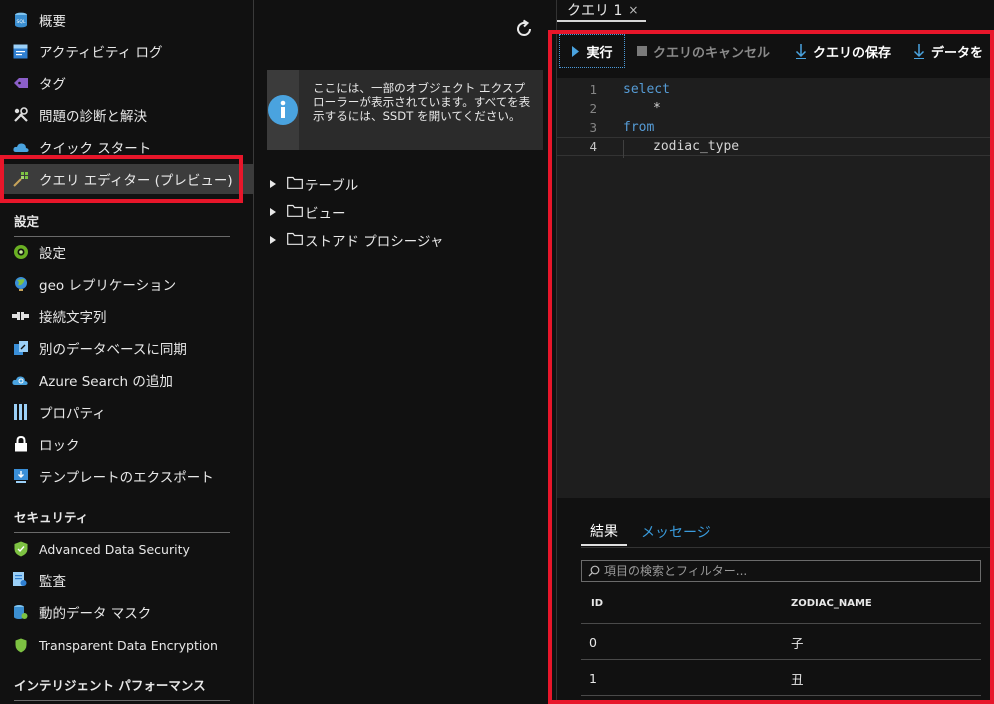 The image size is (994, 704). Describe the element at coordinates (127, 20) in the screenshot. I see `nav-item-overview: SQL 概要` at that location.